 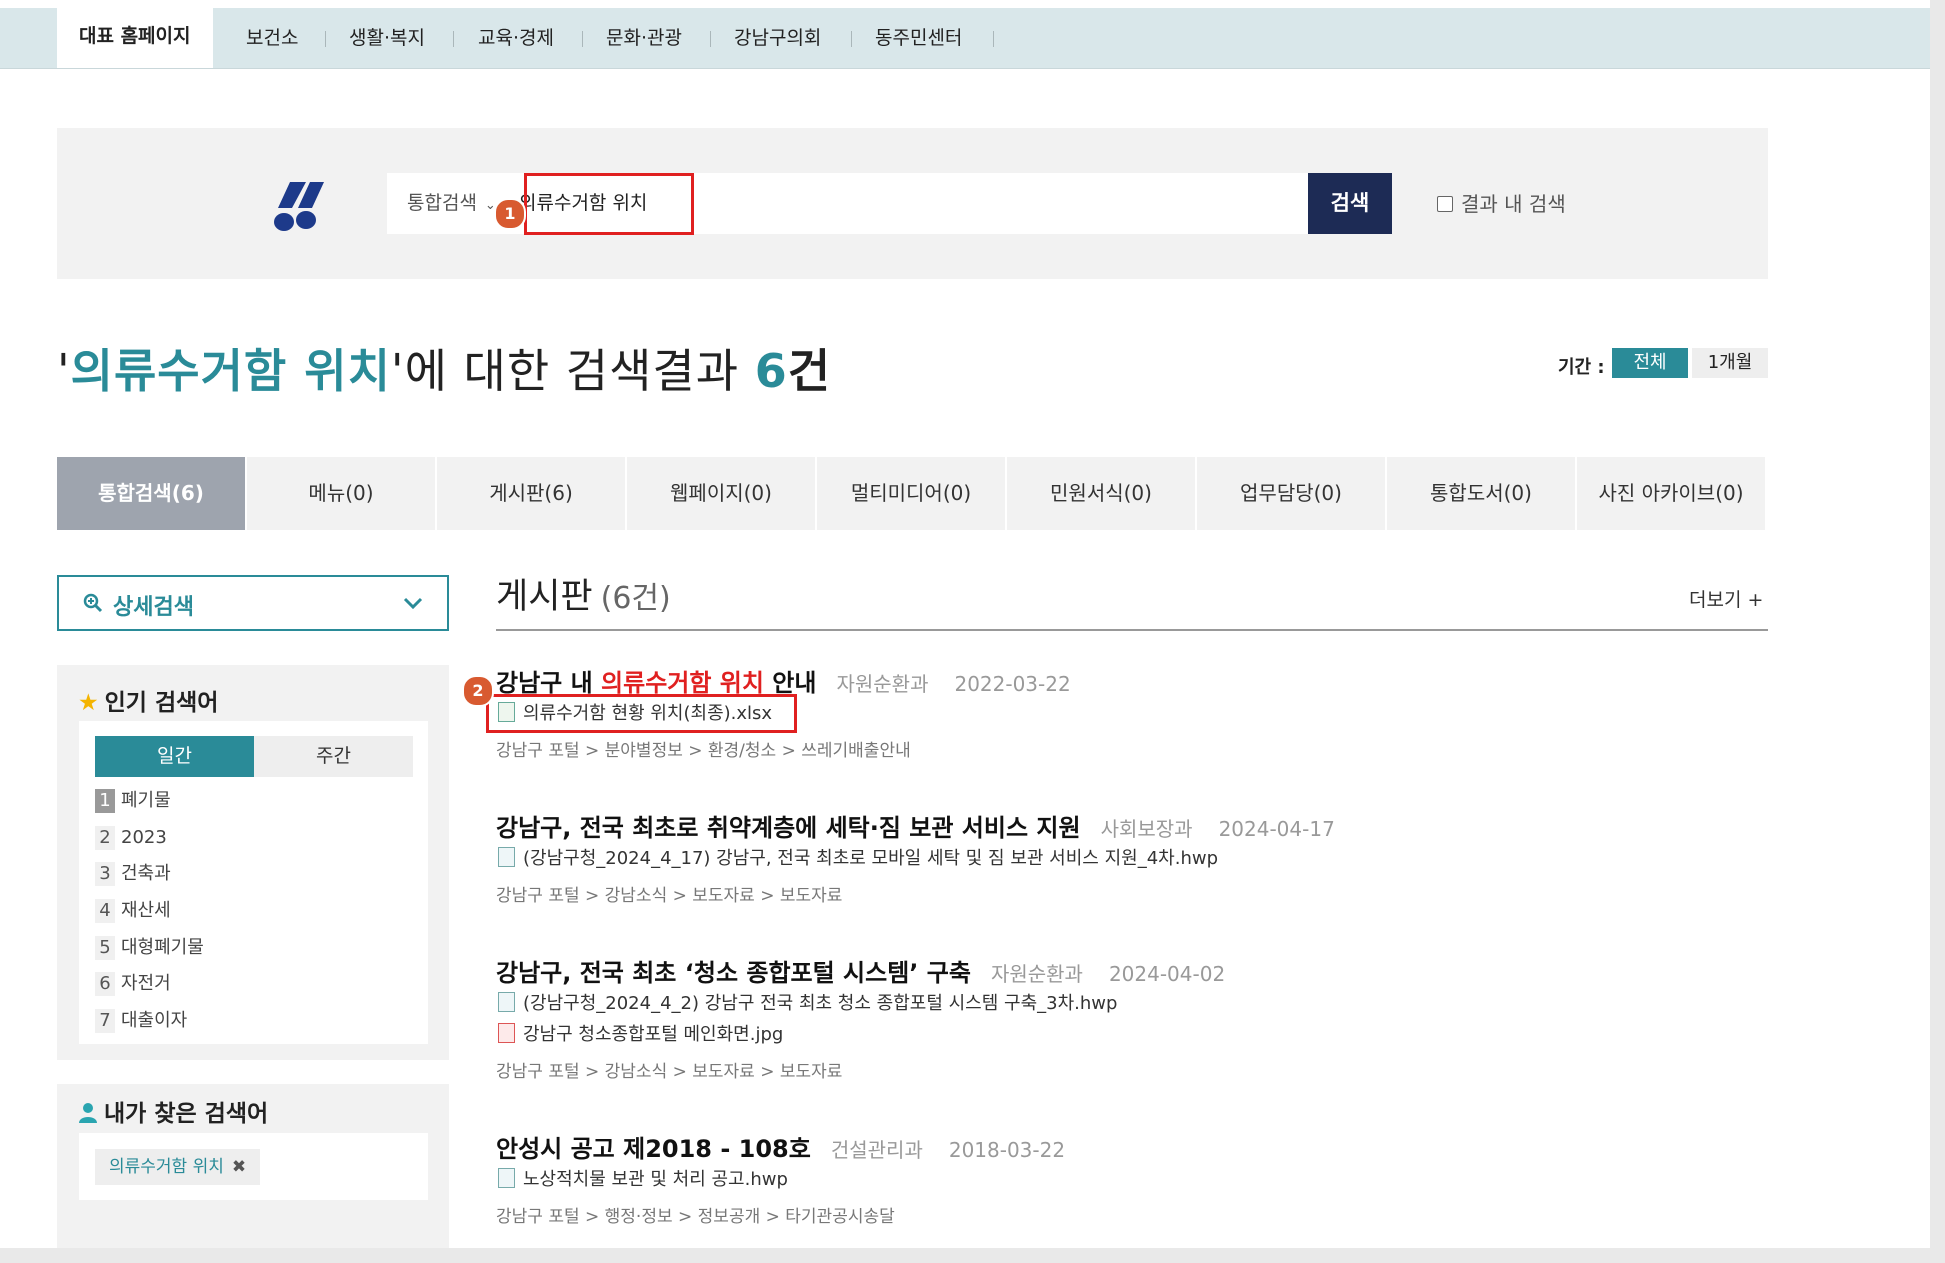 I want to click on popular-keyword-item: 2 2023, so click(x=131, y=838).